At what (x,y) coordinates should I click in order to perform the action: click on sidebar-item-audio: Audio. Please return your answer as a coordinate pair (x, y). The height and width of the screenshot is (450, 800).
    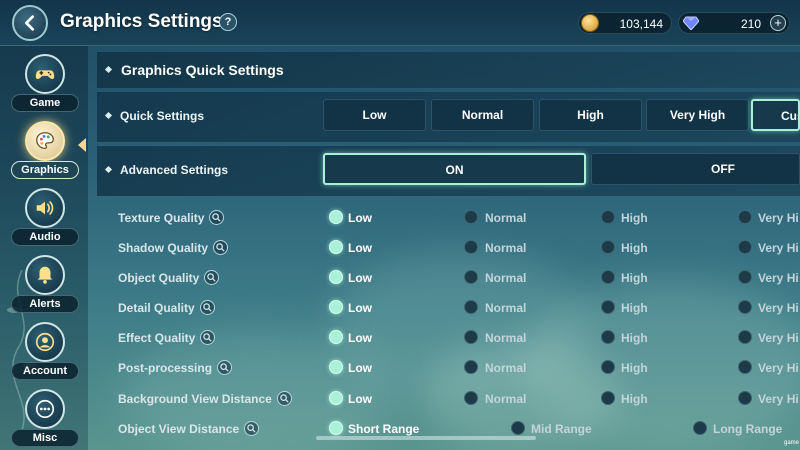
    Looking at the image, I should click on (45, 219).